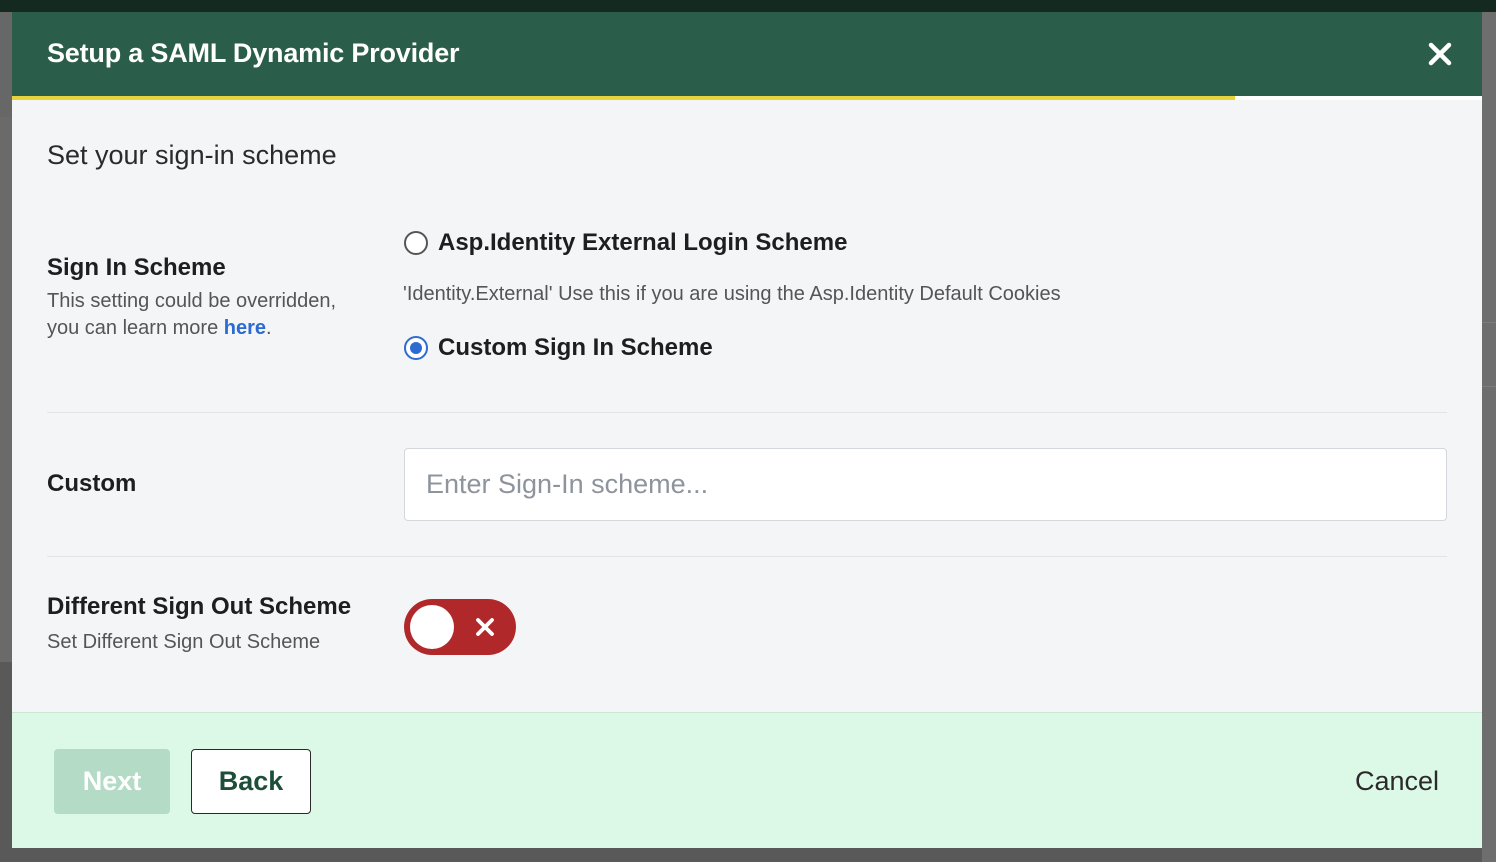 The height and width of the screenshot is (862, 1496). I want to click on radio-label: Custom Sign In Scheme, so click(575, 347).